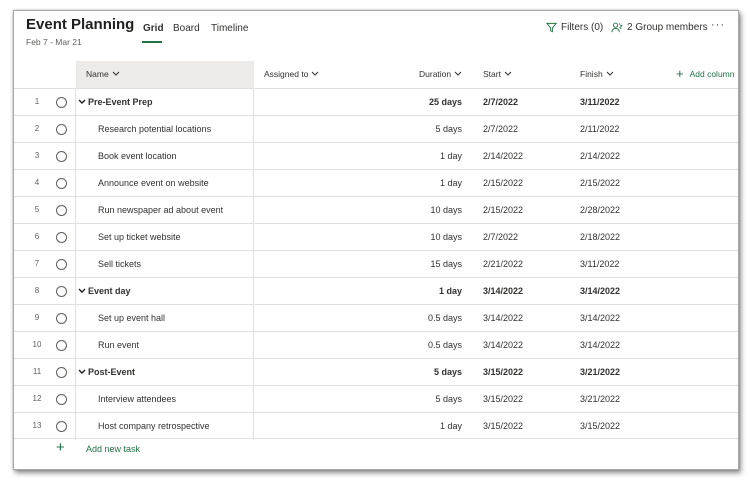 The image size is (750, 483). Describe the element at coordinates (229, 28) in the screenshot. I see `tab-timeline: Timeline` at that location.